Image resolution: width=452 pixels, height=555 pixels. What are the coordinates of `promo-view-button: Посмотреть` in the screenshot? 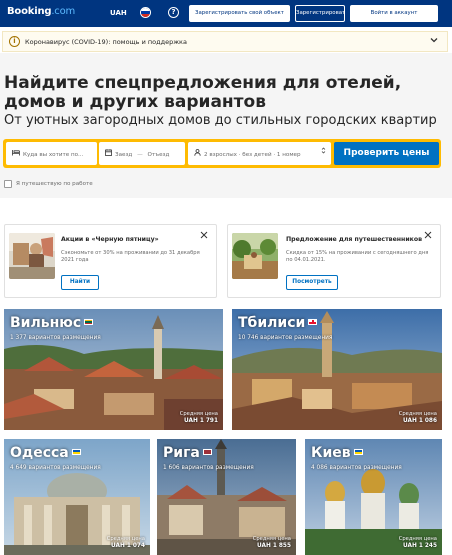 It's located at (312, 282).